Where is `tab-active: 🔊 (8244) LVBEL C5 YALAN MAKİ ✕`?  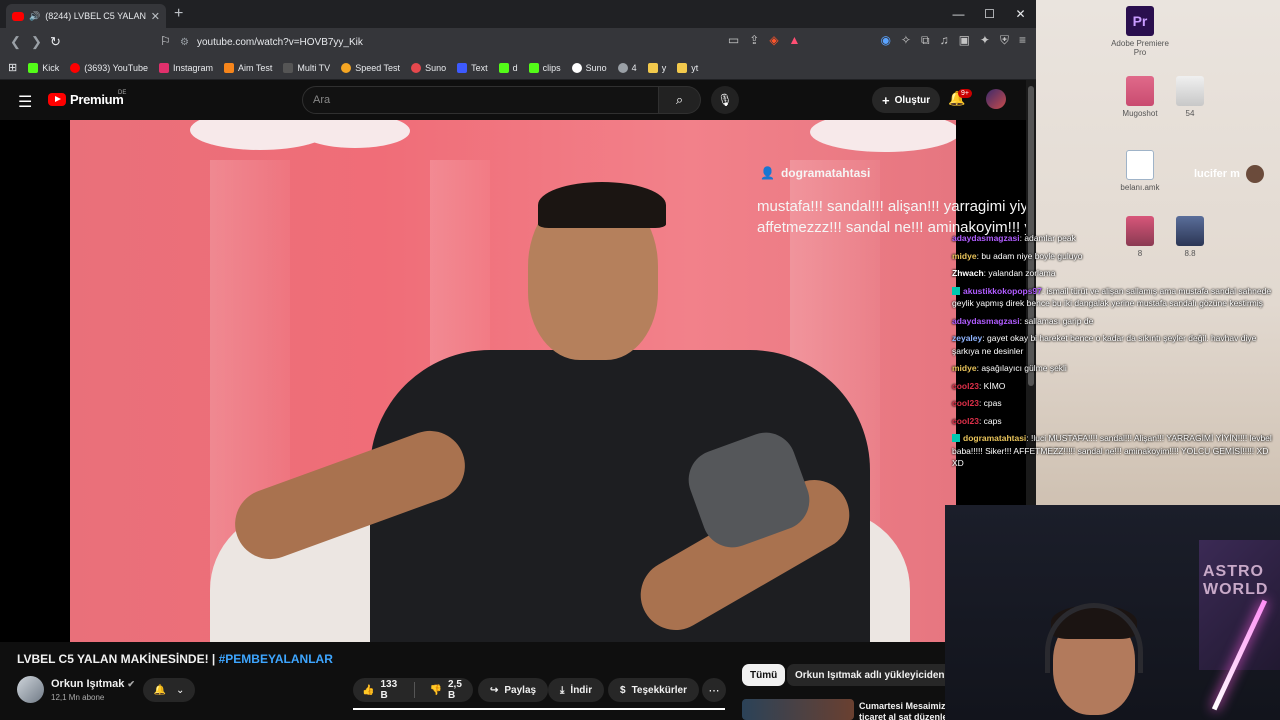
tab-active: 🔊 (8244) LVBEL C5 YALAN MAKİ ✕ is located at coordinates (86, 16).